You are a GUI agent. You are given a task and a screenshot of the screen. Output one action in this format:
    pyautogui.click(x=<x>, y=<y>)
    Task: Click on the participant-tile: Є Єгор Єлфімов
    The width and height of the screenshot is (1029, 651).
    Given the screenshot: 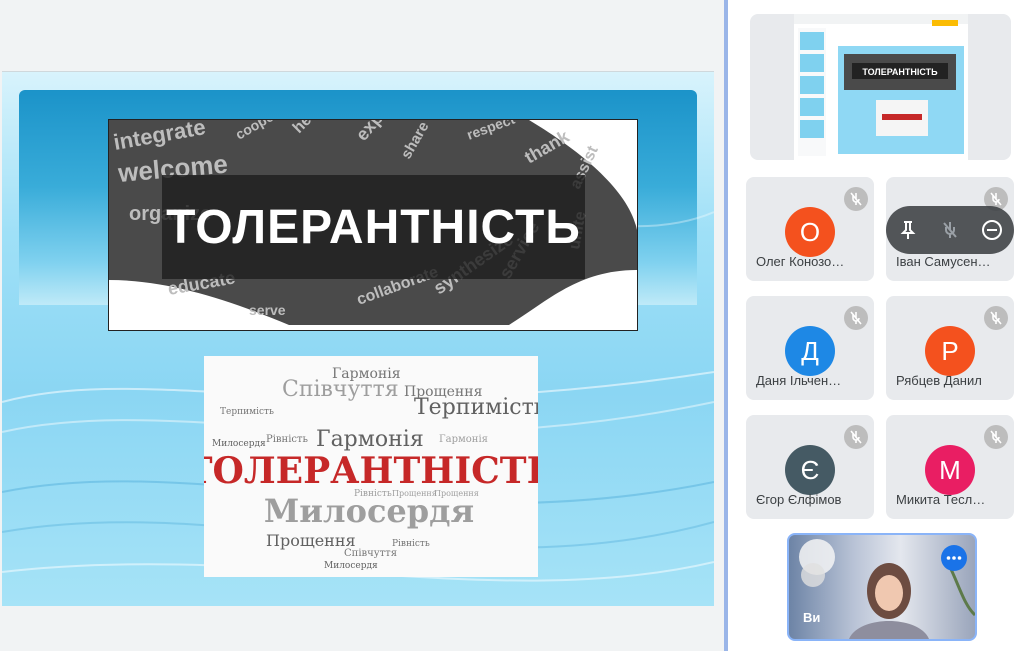 What is the action you would take?
    pyautogui.click(x=810, y=467)
    